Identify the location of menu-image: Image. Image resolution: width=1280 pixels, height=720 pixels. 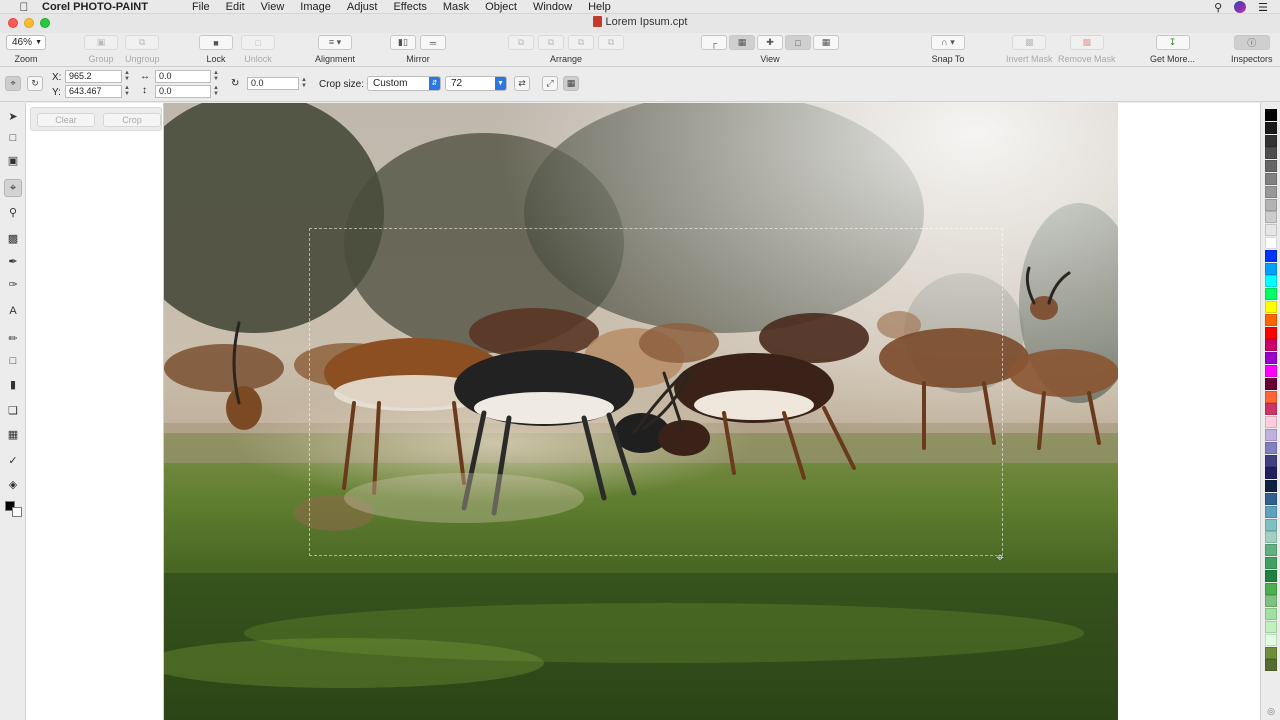
(315, 7).